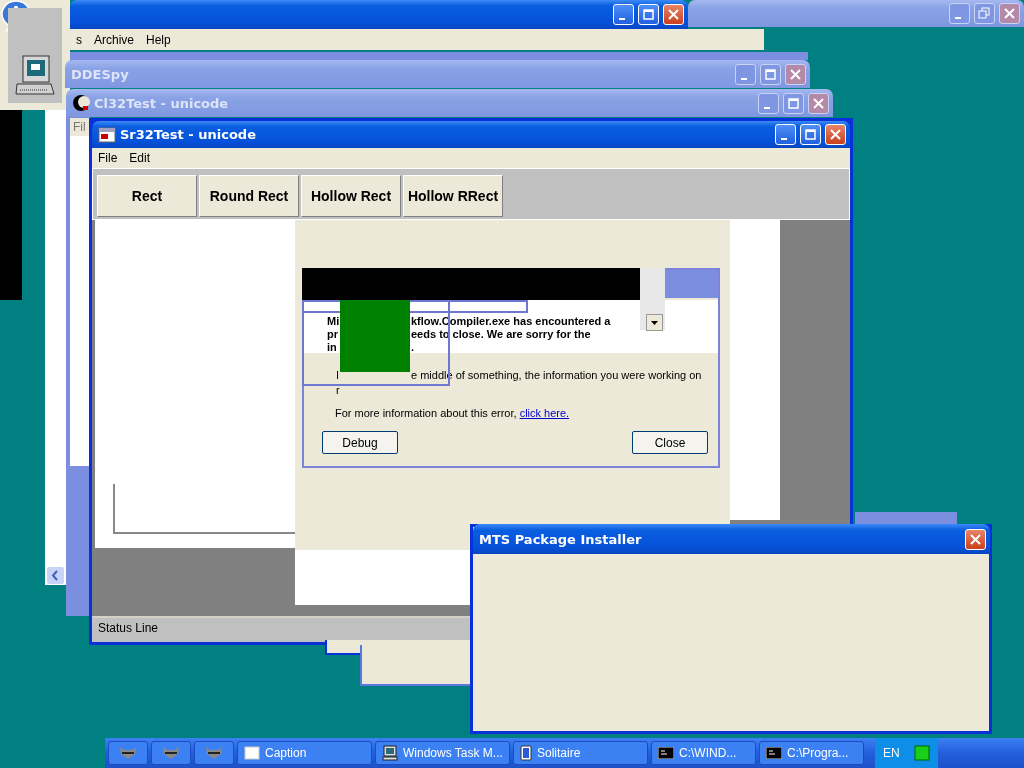 The height and width of the screenshot is (768, 1024). I want to click on tool-button: Rect, so click(147, 196).